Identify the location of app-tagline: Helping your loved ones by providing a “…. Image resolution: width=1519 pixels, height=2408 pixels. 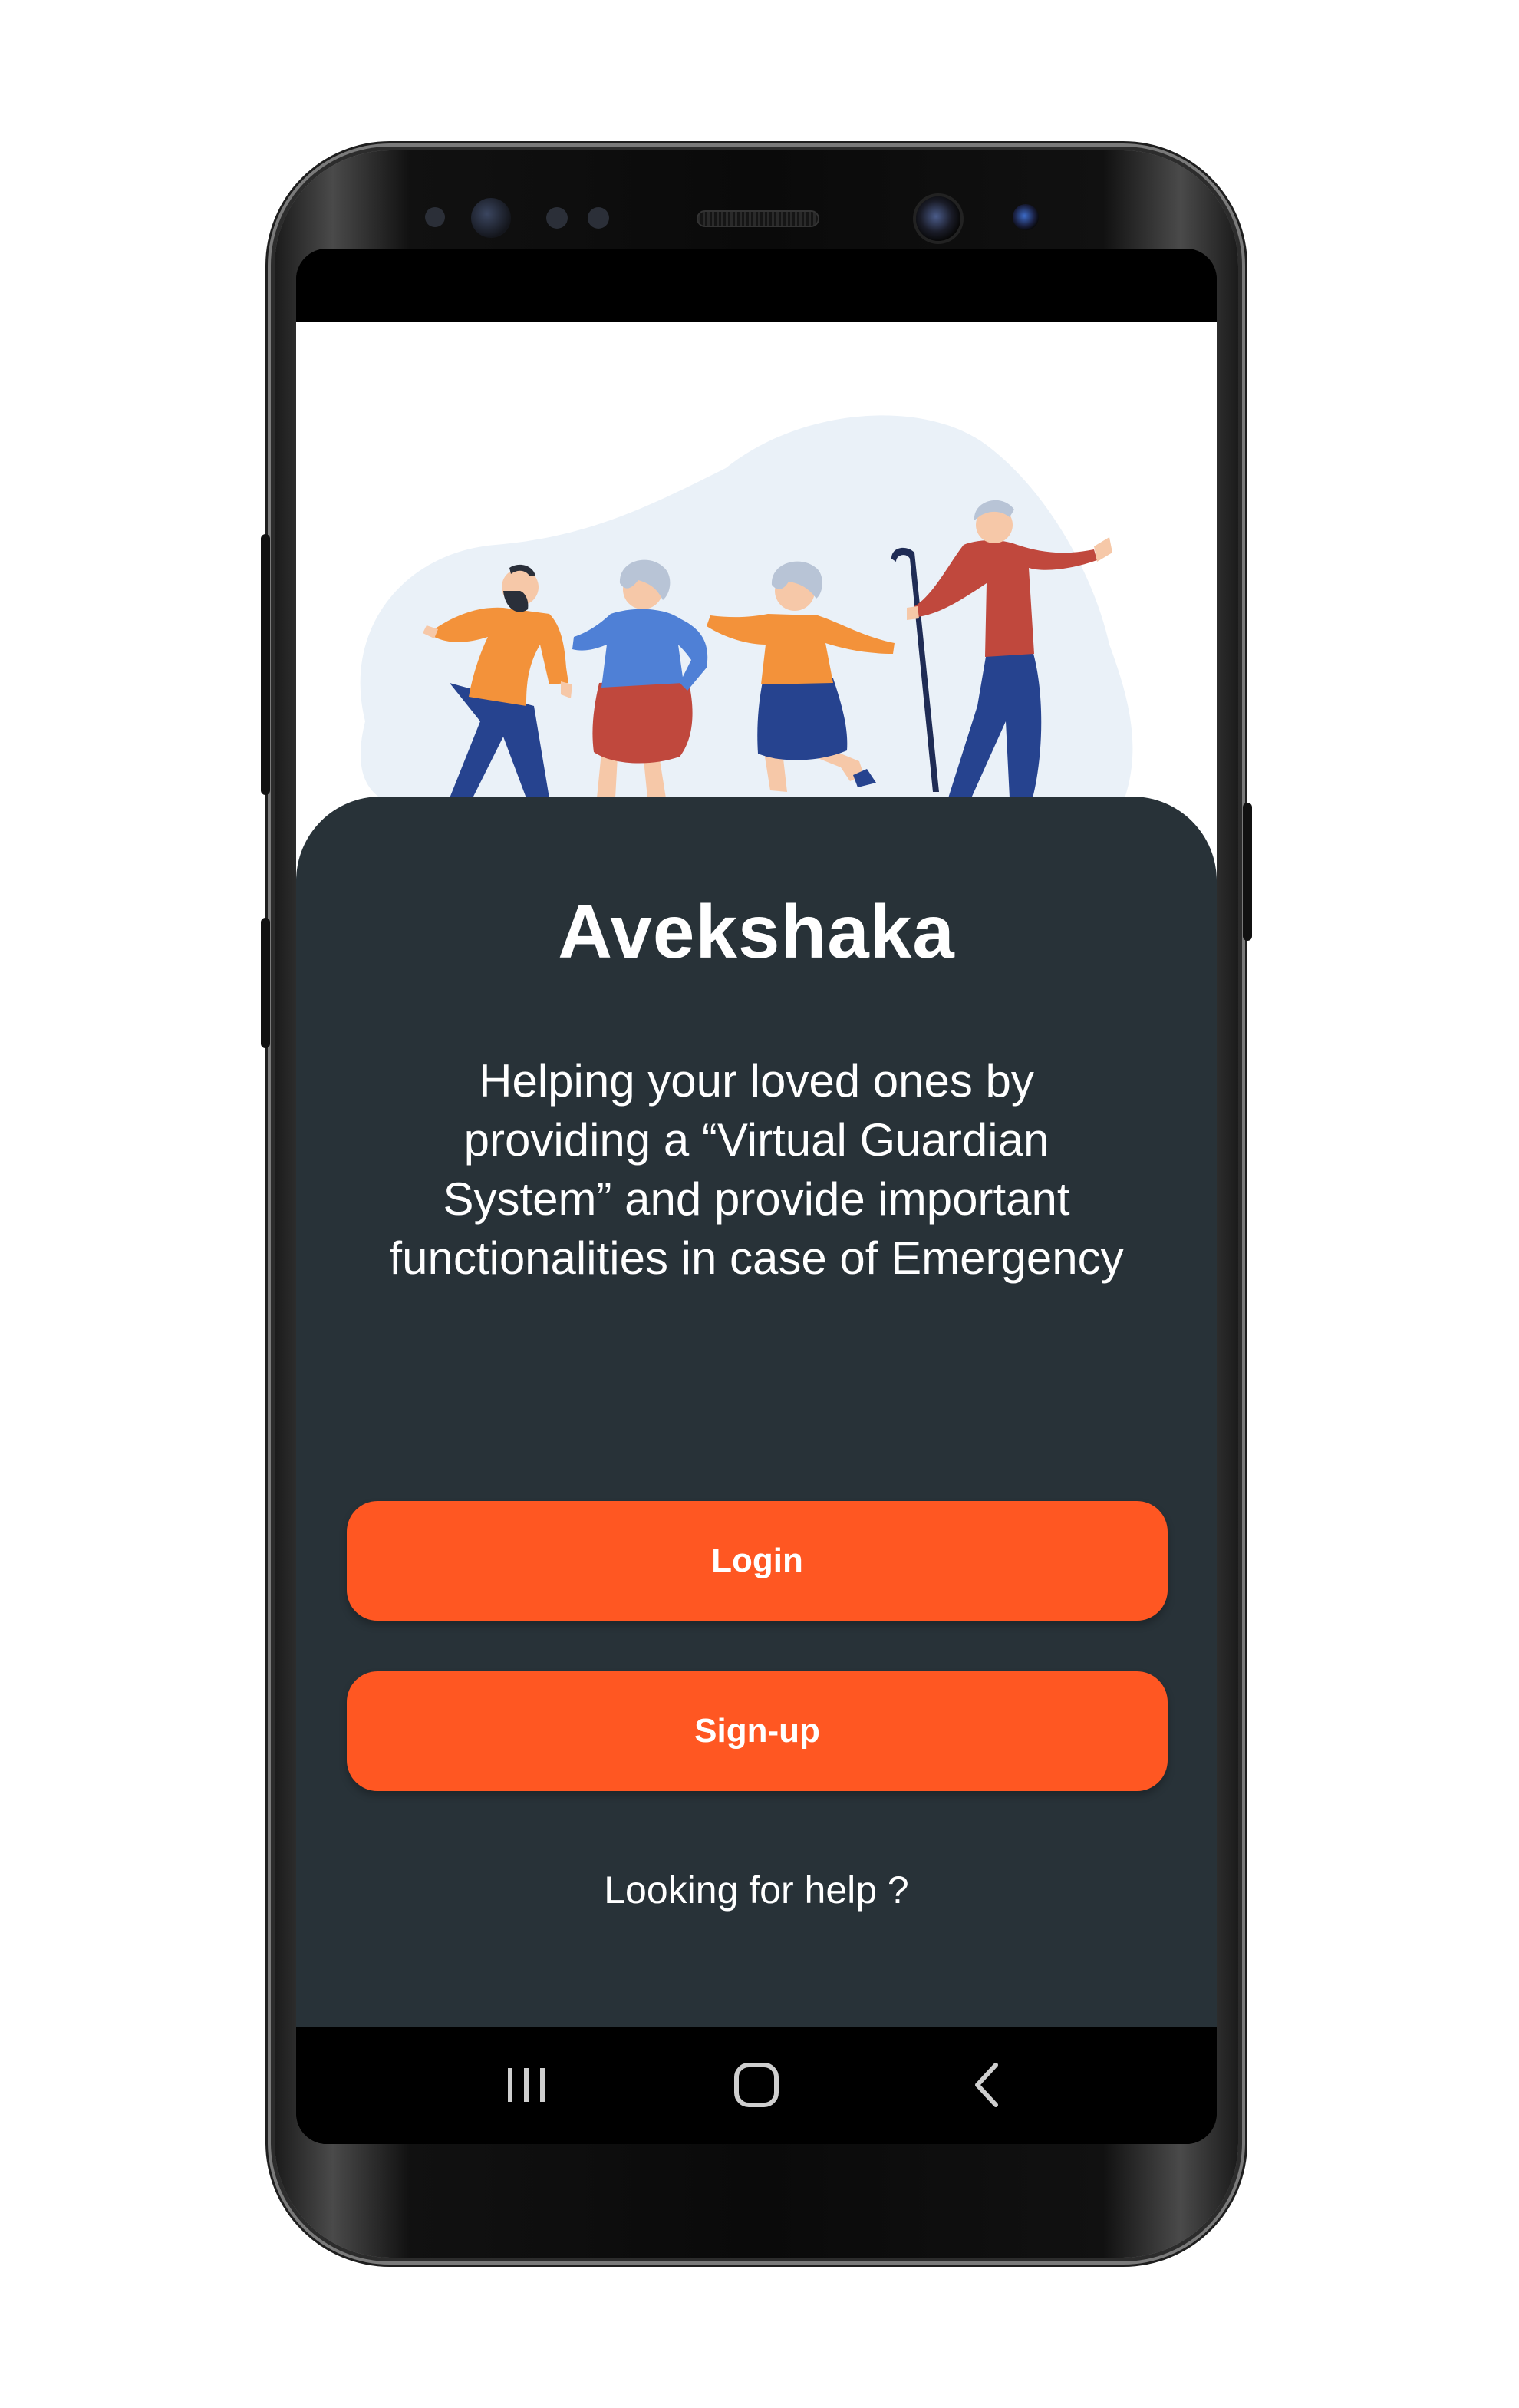
(756, 1169).